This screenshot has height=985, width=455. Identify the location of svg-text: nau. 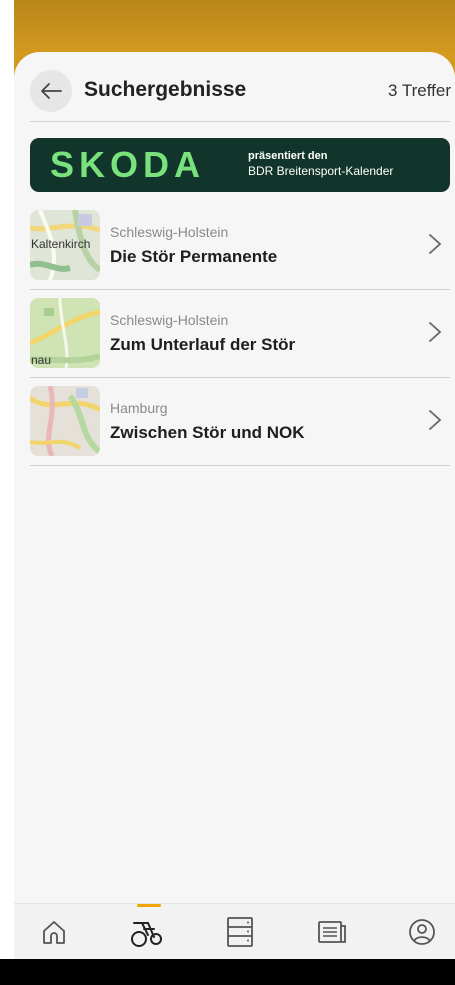
(41, 360).